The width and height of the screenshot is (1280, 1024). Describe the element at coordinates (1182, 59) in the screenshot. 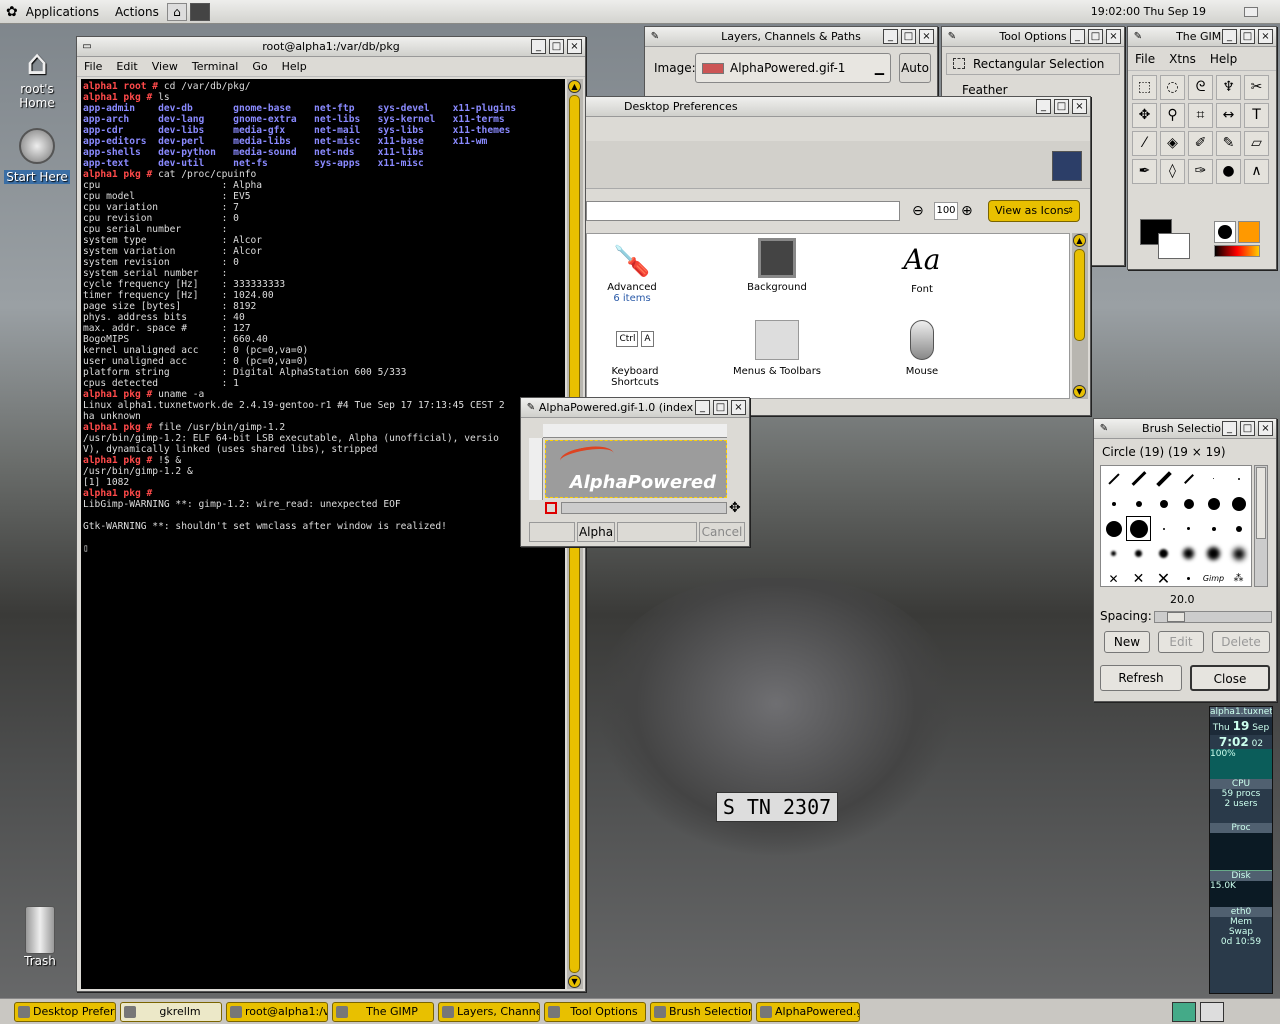

I see `gimp-menu-xtns: Xtns` at that location.